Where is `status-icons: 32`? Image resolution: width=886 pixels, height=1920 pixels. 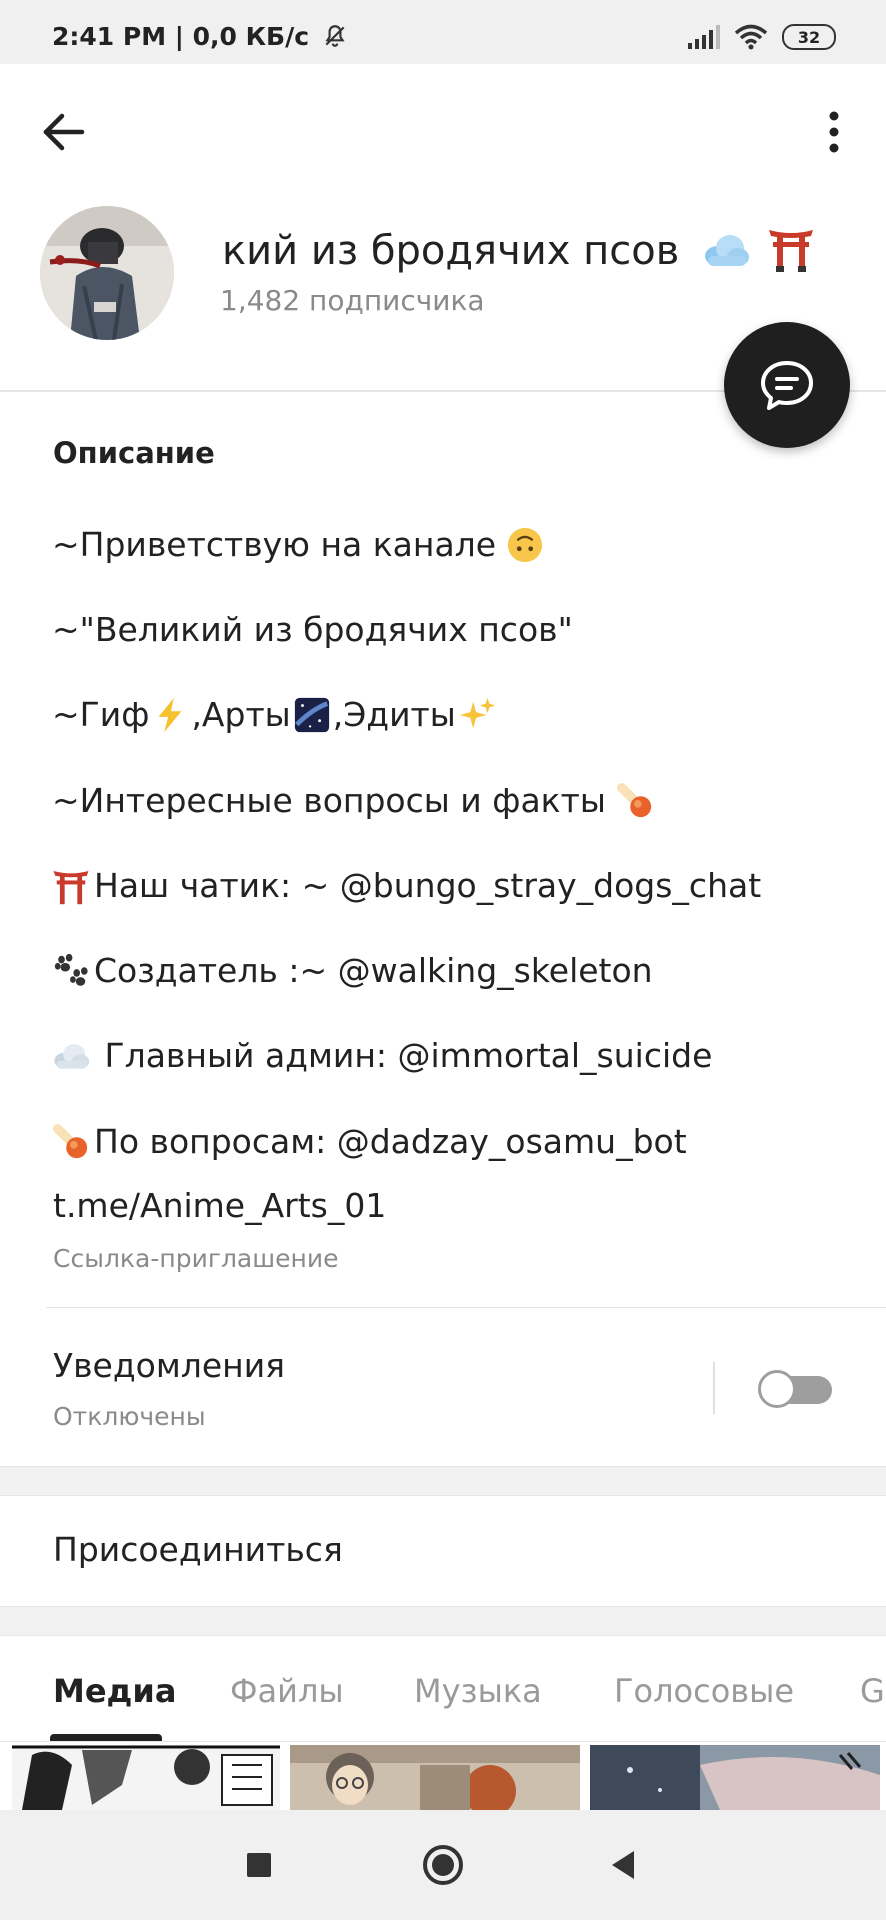 status-icons: 32 is located at coordinates (761, 37).